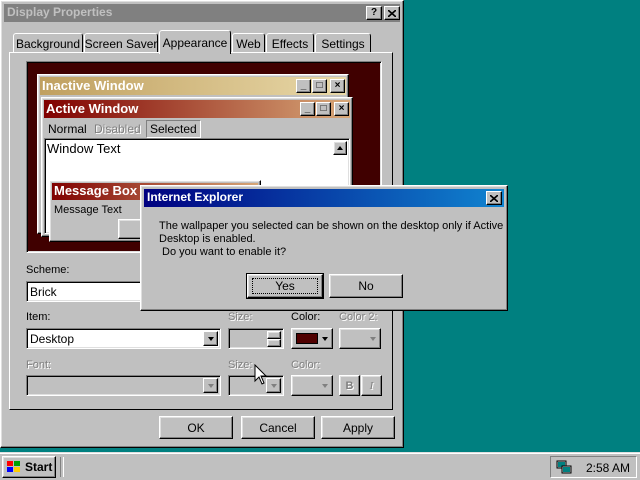 The image size is (640, 480). Describe the element at coordinates (371, 385) in the screenshot. I see `italic-button: I` at that location.